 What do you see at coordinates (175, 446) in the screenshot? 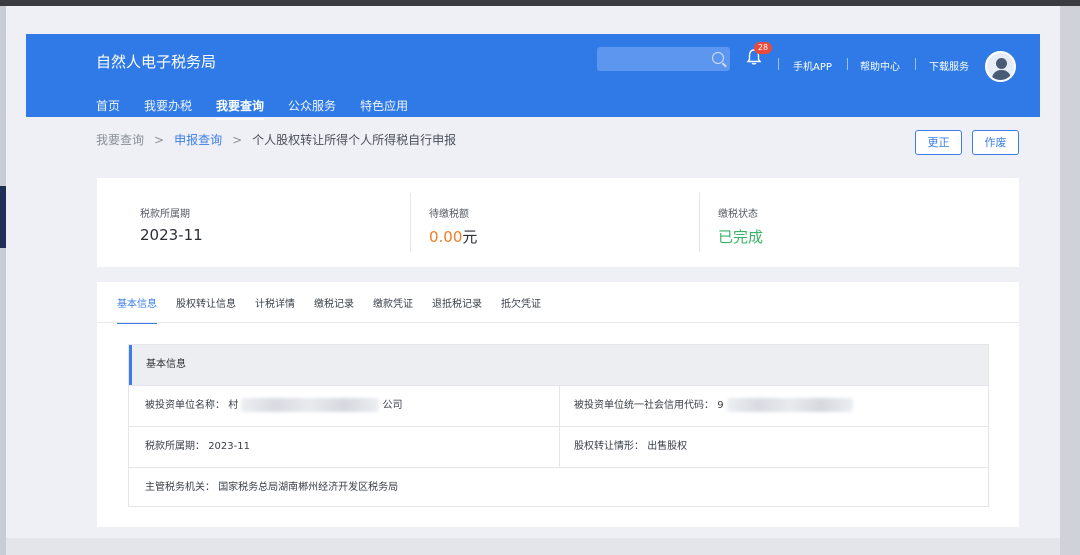
I see `info-period-label: 税款所属期：` at bounding box center [175, 446].